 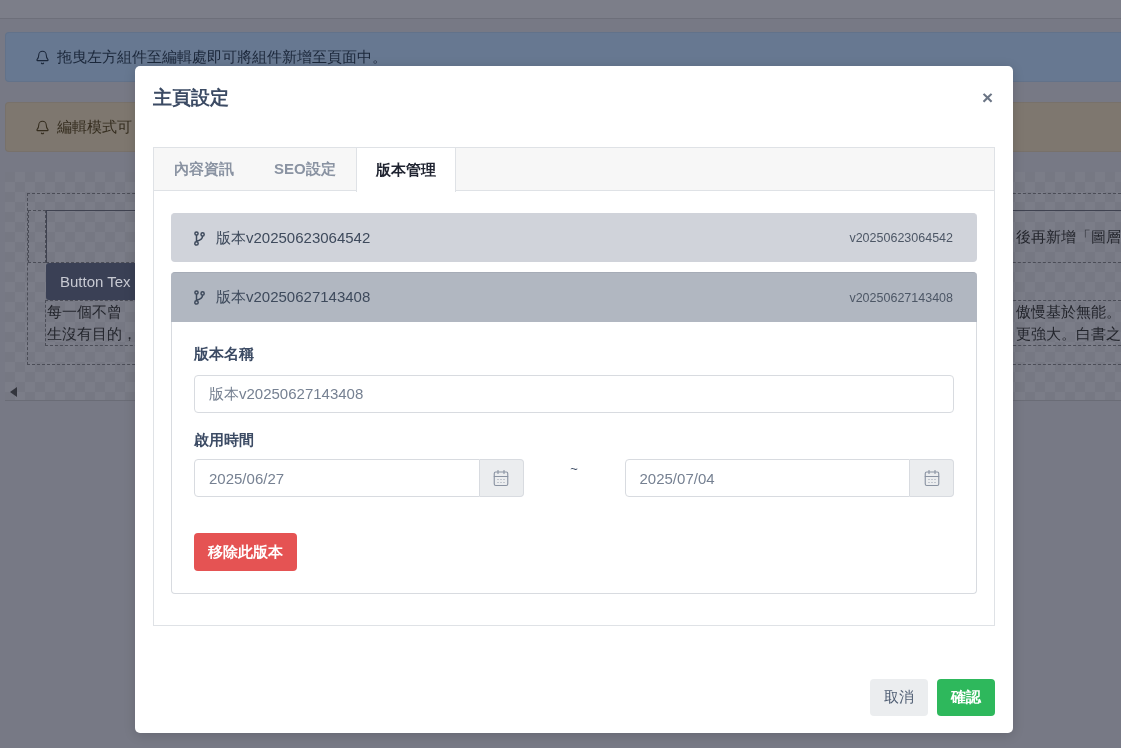 I want to click on field-label: 啟用時間, so click(x=224, y=440).